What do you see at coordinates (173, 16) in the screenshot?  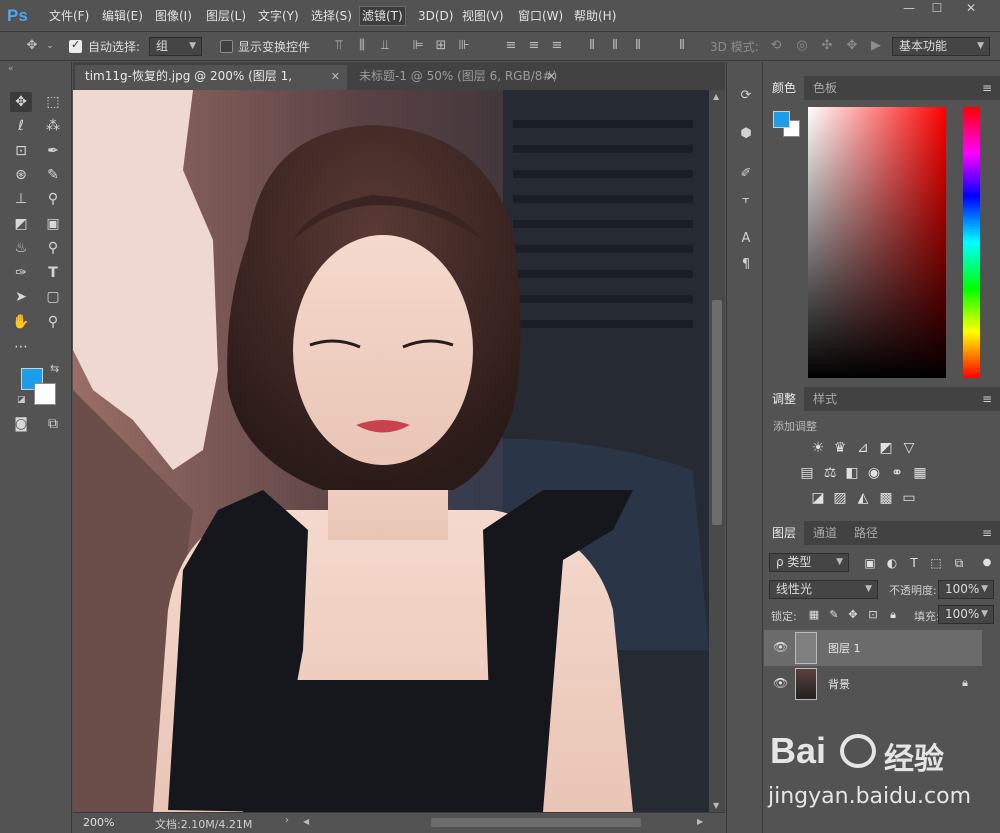 I see `menu-image: 图像(I)` at bounding box center [173, 16].